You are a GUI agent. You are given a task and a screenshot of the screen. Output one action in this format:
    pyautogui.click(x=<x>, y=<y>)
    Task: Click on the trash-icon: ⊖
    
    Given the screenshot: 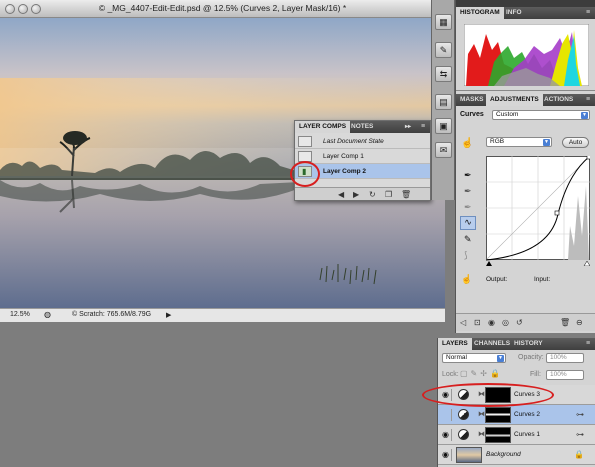 What is the action you would take?
    pyautogui.click(x=579, y=322)
    